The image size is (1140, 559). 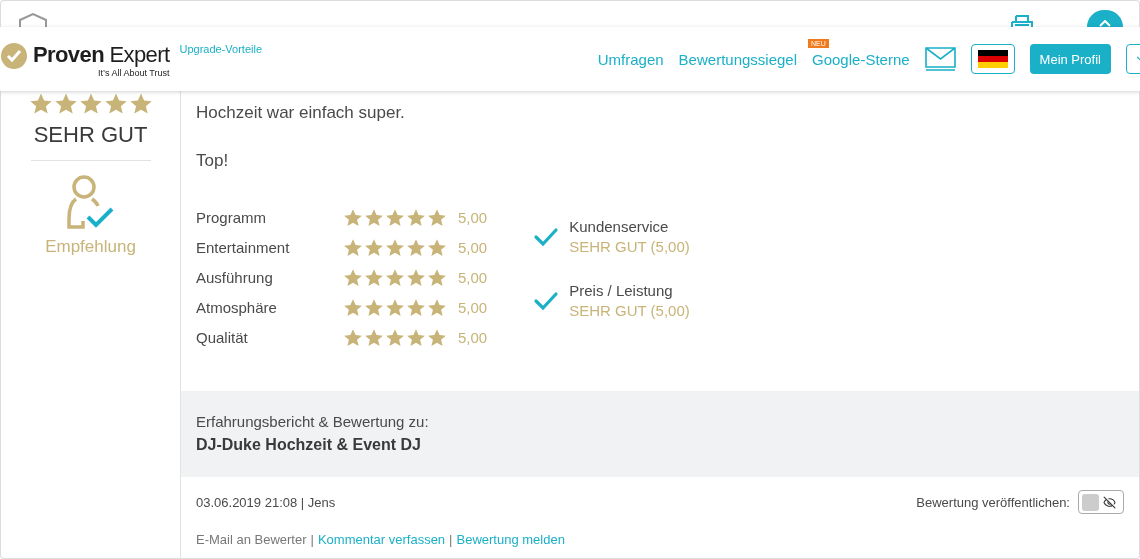 What do you see at coordinates (90, 135) in the screenshot?
I see `overall-verdict: SEHR GUT` at bounding box center [90, 135].